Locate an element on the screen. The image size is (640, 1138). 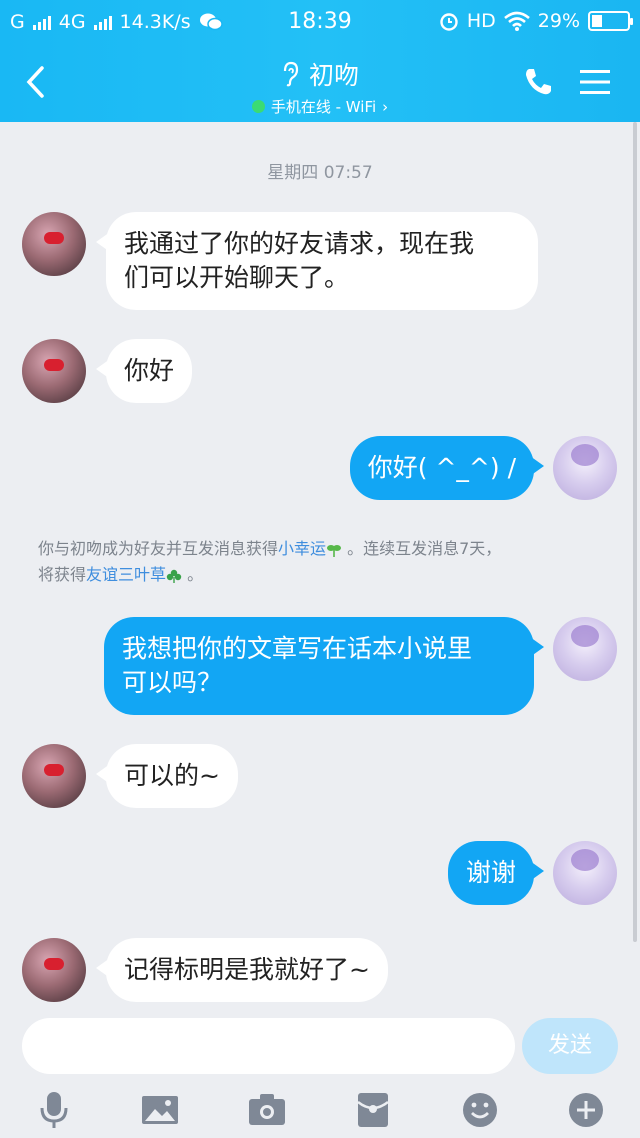
send-button: 发送 is located at coordinates (570, 1046).